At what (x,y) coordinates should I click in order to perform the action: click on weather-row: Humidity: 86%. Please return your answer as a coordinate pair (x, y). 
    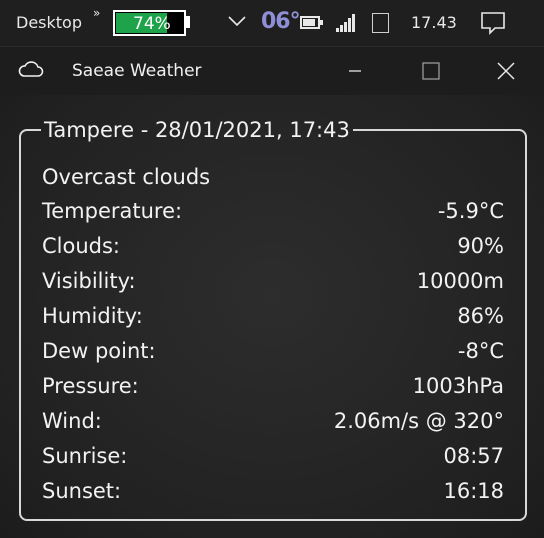
    Looking at the image, I should click on (273, 321).